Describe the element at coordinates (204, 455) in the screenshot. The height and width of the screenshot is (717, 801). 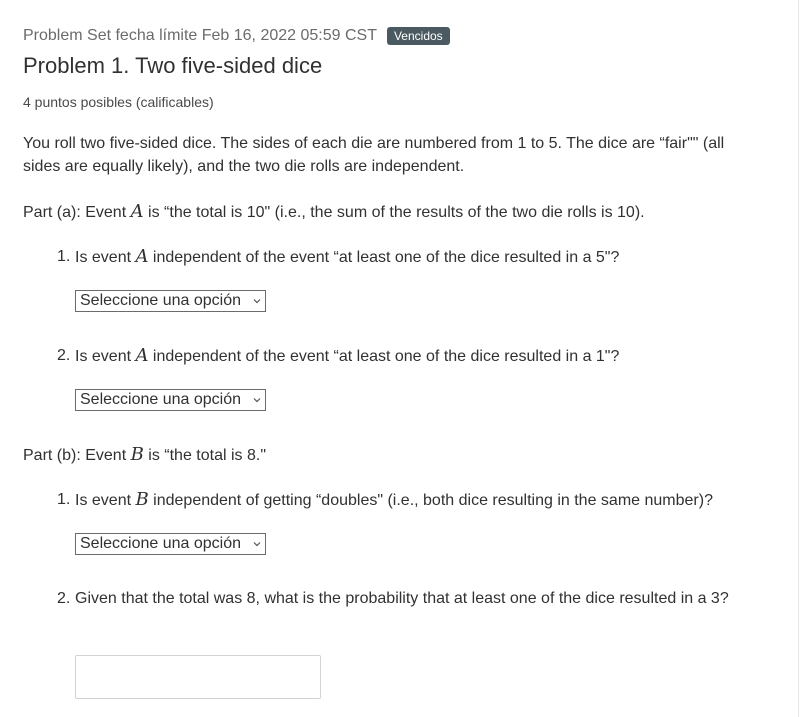
I see `part-b-suffix: is “the total is 8."` at that location.